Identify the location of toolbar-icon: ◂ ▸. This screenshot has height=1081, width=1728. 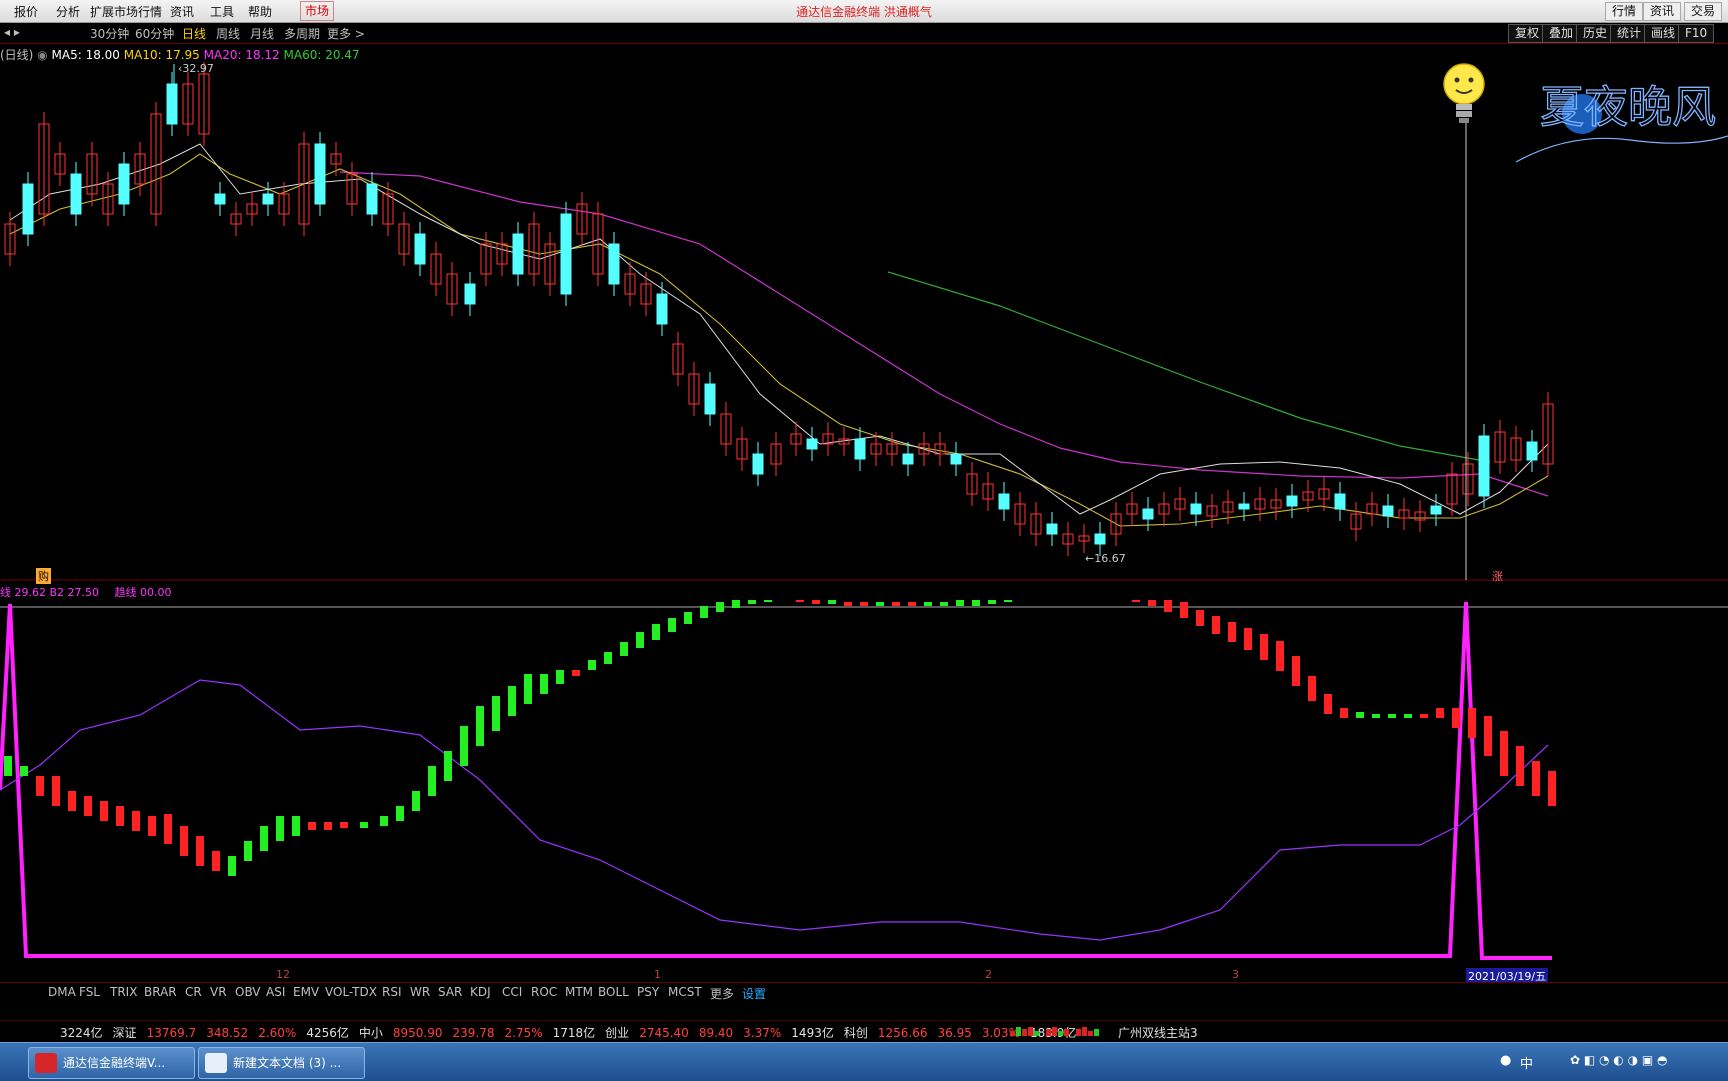
(12, 32).